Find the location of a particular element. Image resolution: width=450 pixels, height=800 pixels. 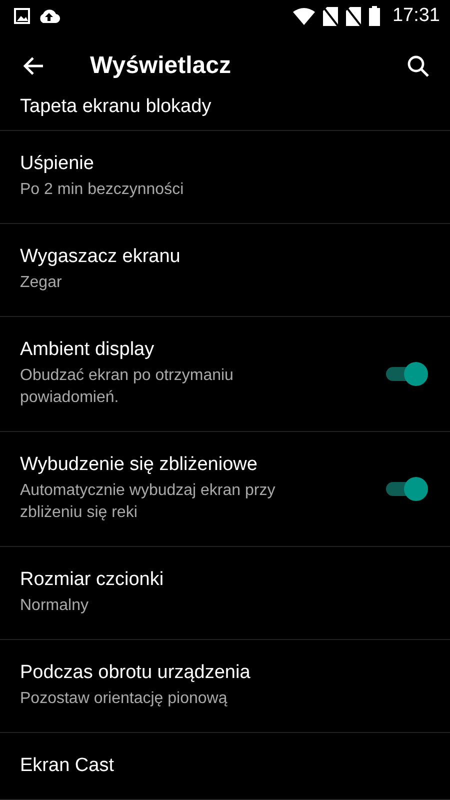

settings-item: Wybudzenie się zbliżeniowe Automatycznie wybudzaj ekran przy zbliżeniu się reki is located at coordinates (225, 489).